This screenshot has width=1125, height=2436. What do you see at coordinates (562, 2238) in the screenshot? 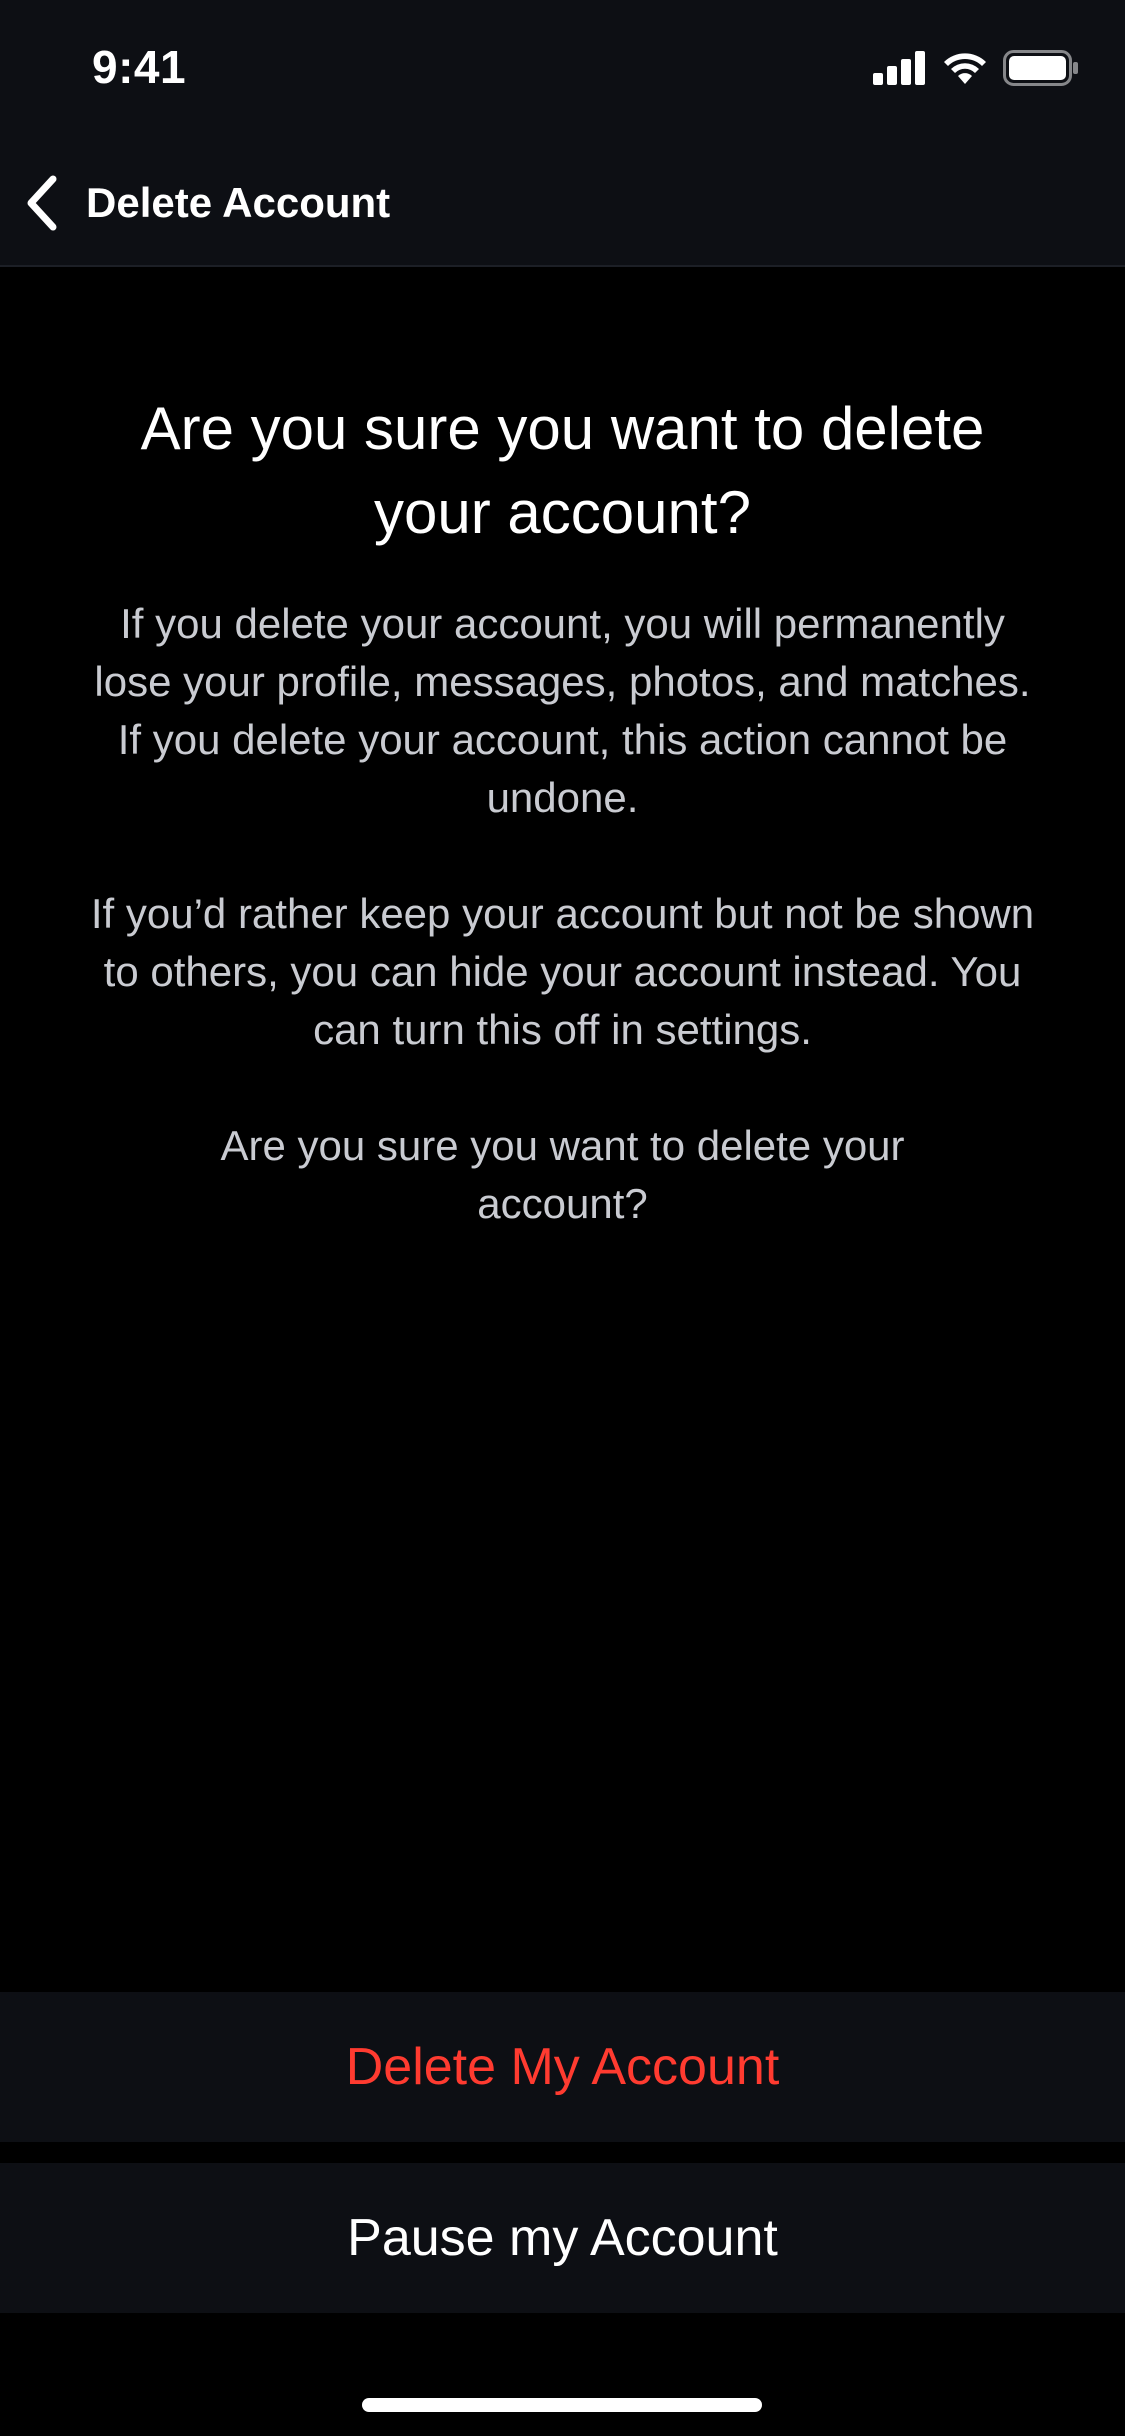
I see `pause-account-button: Pause my Account` at bounding box center [562, 2238].